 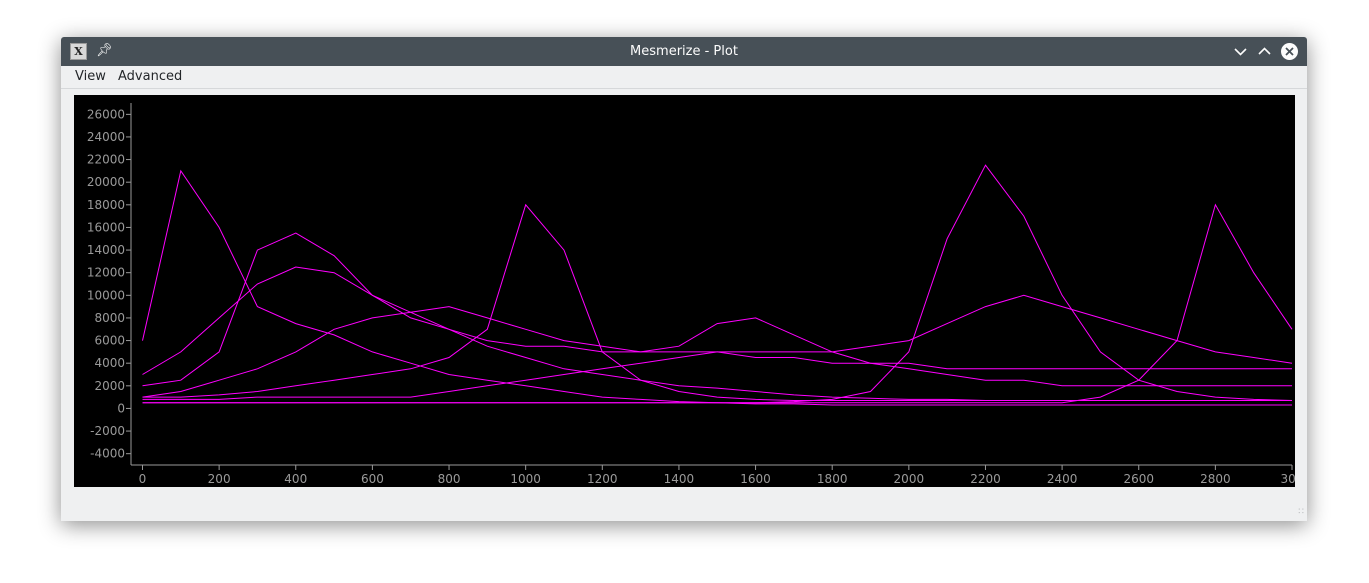 What do you see at coordinates (106, 250) in the screenshot?
I see `y-tick-label: 14000` at bounding box center [106, 250].